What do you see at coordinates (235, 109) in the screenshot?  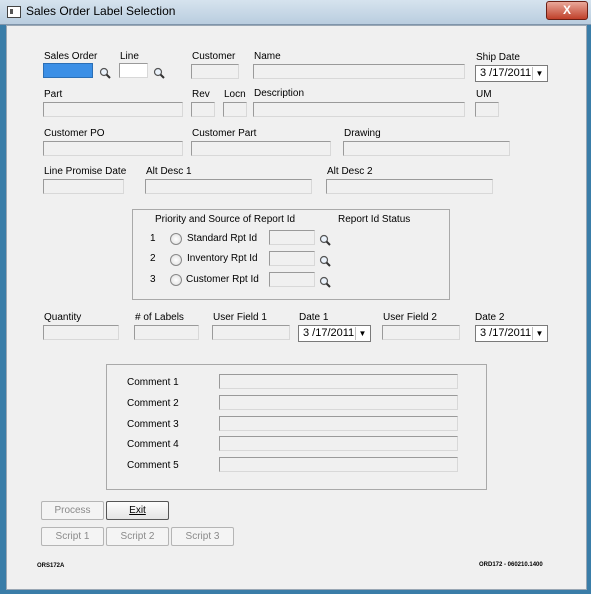 I see `locn-field` at bounding box center [235, 109].